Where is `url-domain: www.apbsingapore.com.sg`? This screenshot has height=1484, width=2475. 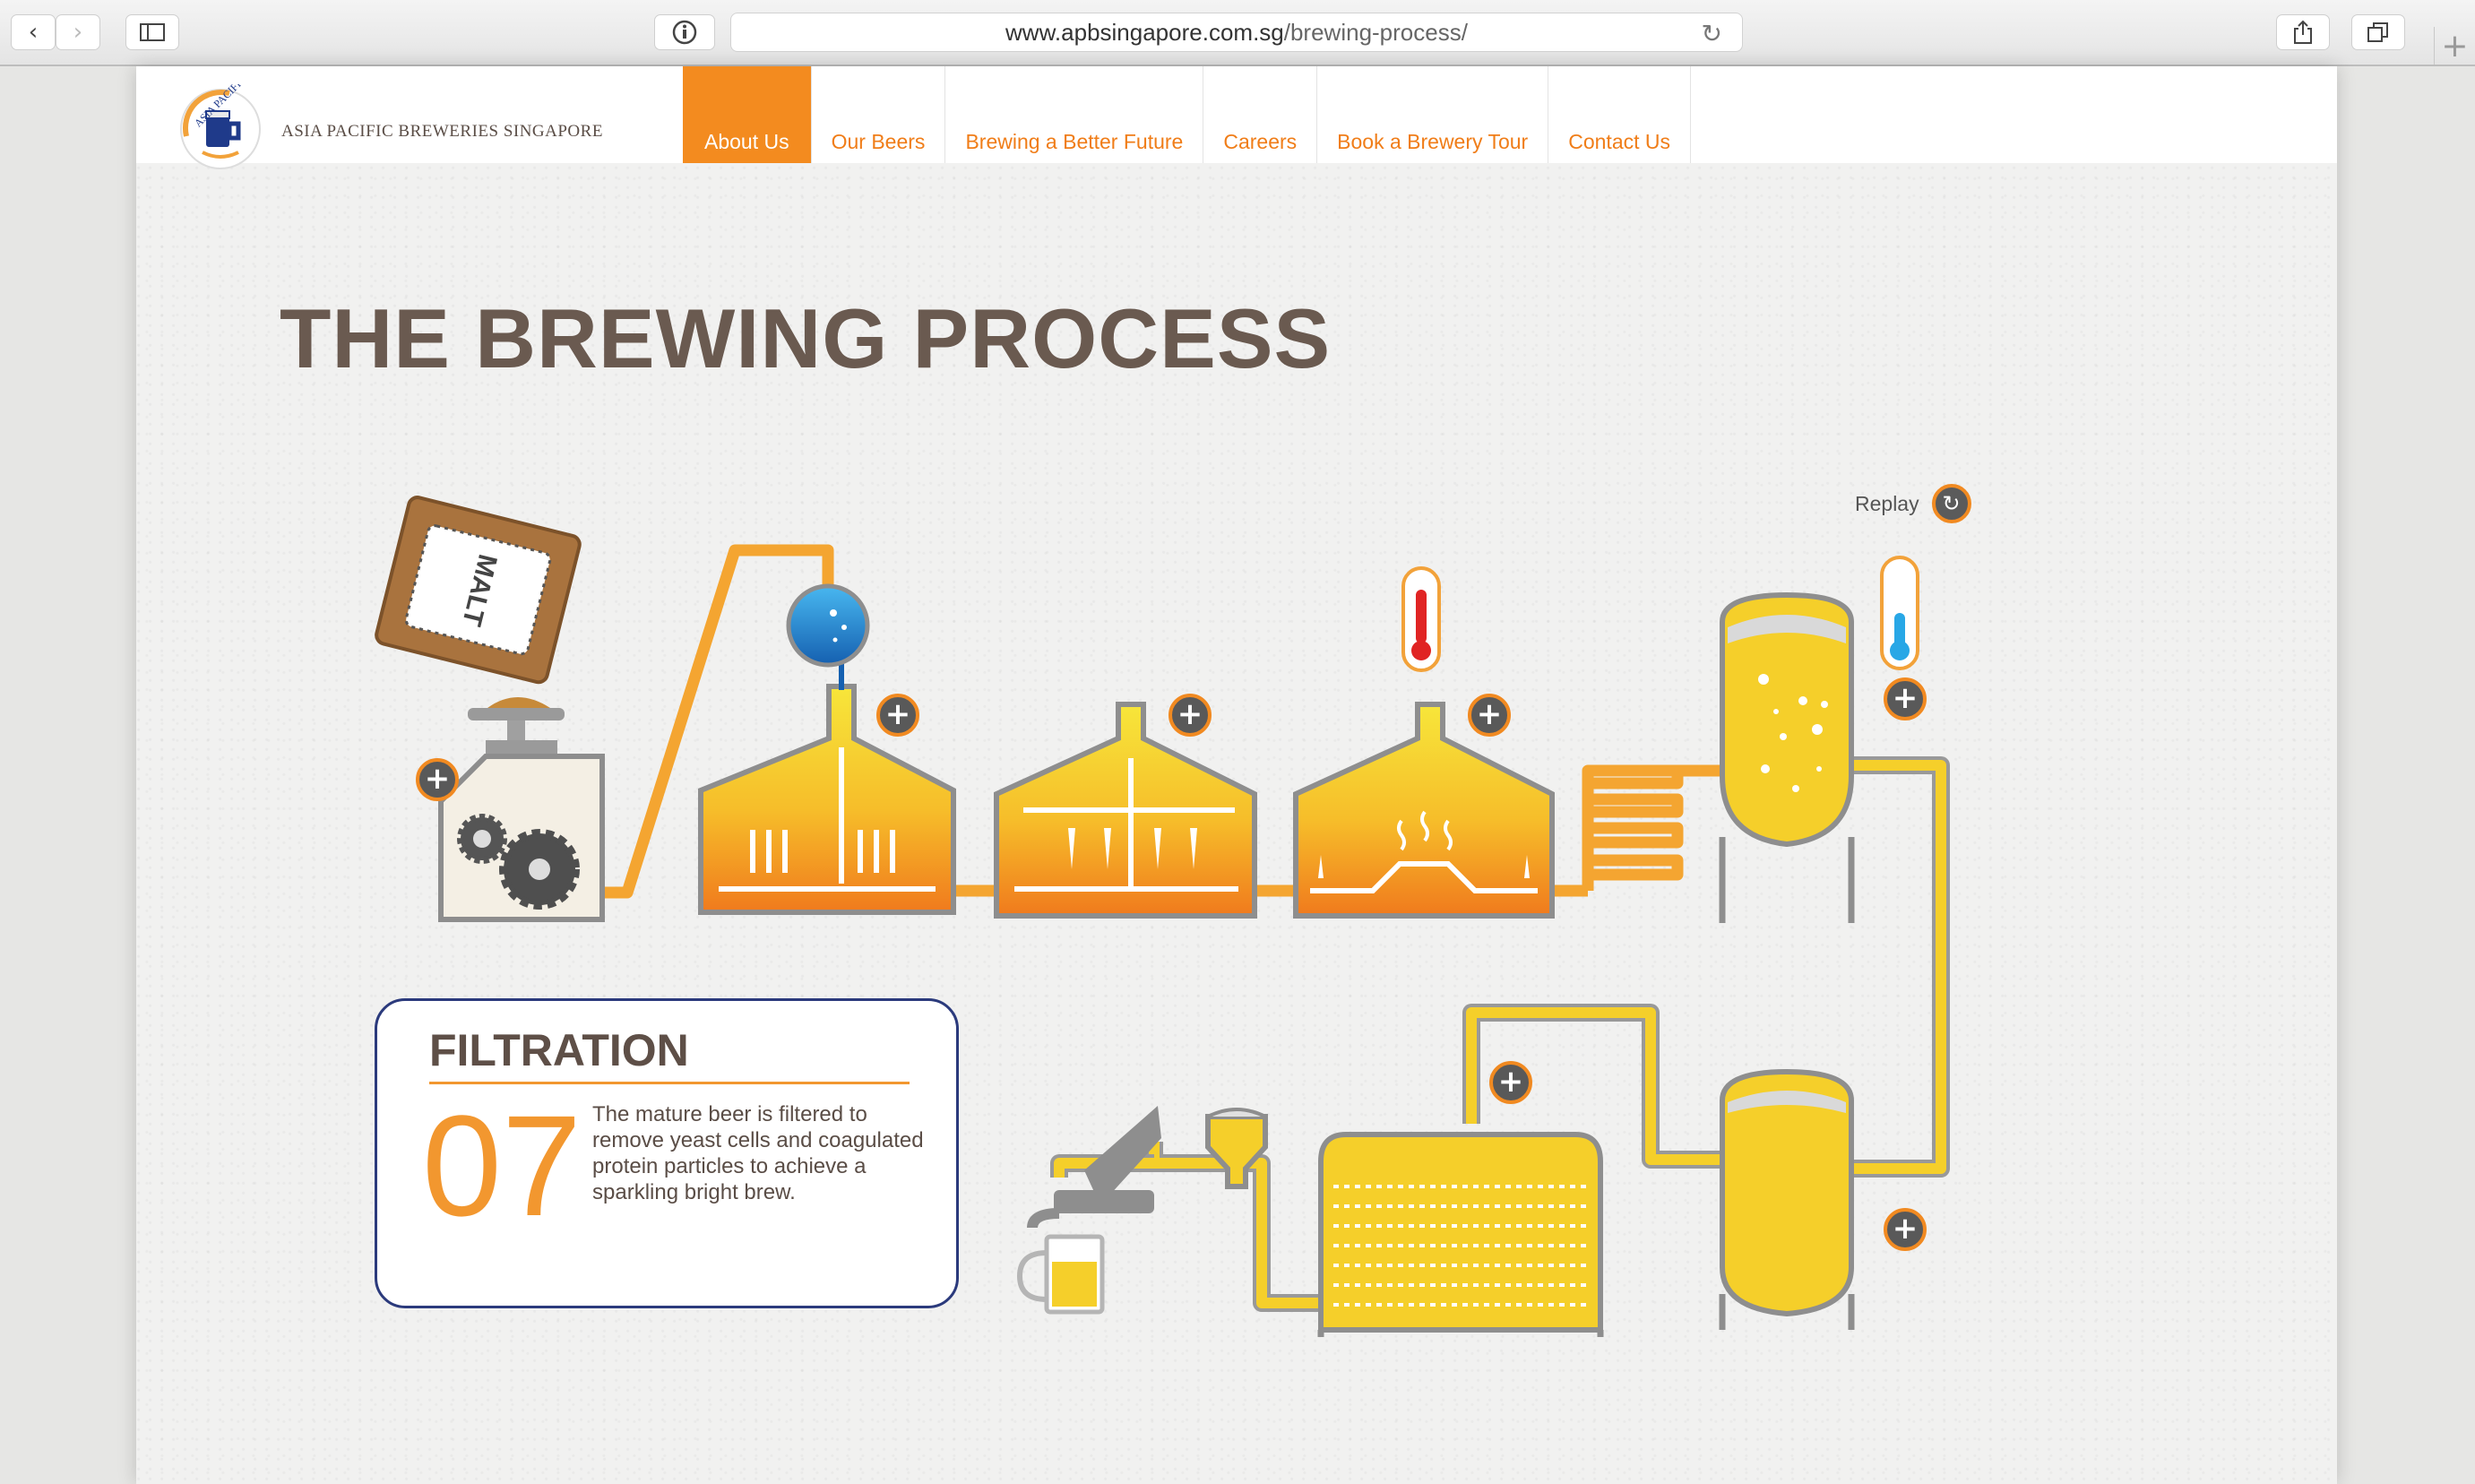
url-domain: www.apbsingapore.com.sg is located at coordinates (1144, 32).